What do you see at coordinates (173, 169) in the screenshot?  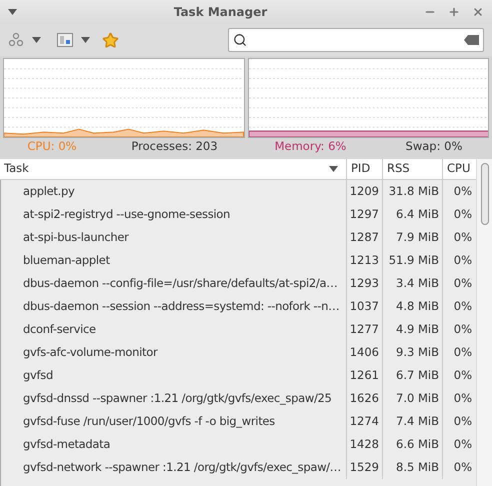 I see `column-header: Task` at bounding box center [173, 169].